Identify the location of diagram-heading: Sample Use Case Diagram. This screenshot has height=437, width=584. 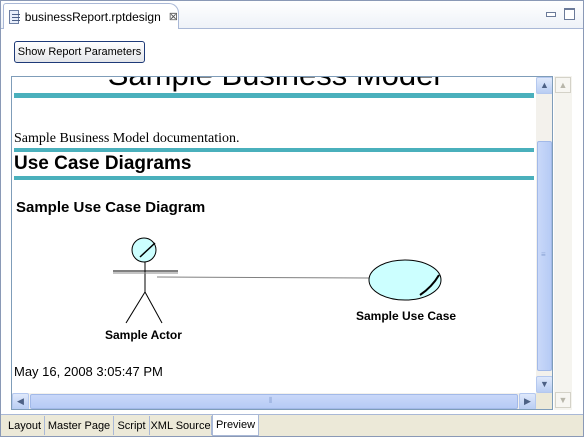
(111, 207).